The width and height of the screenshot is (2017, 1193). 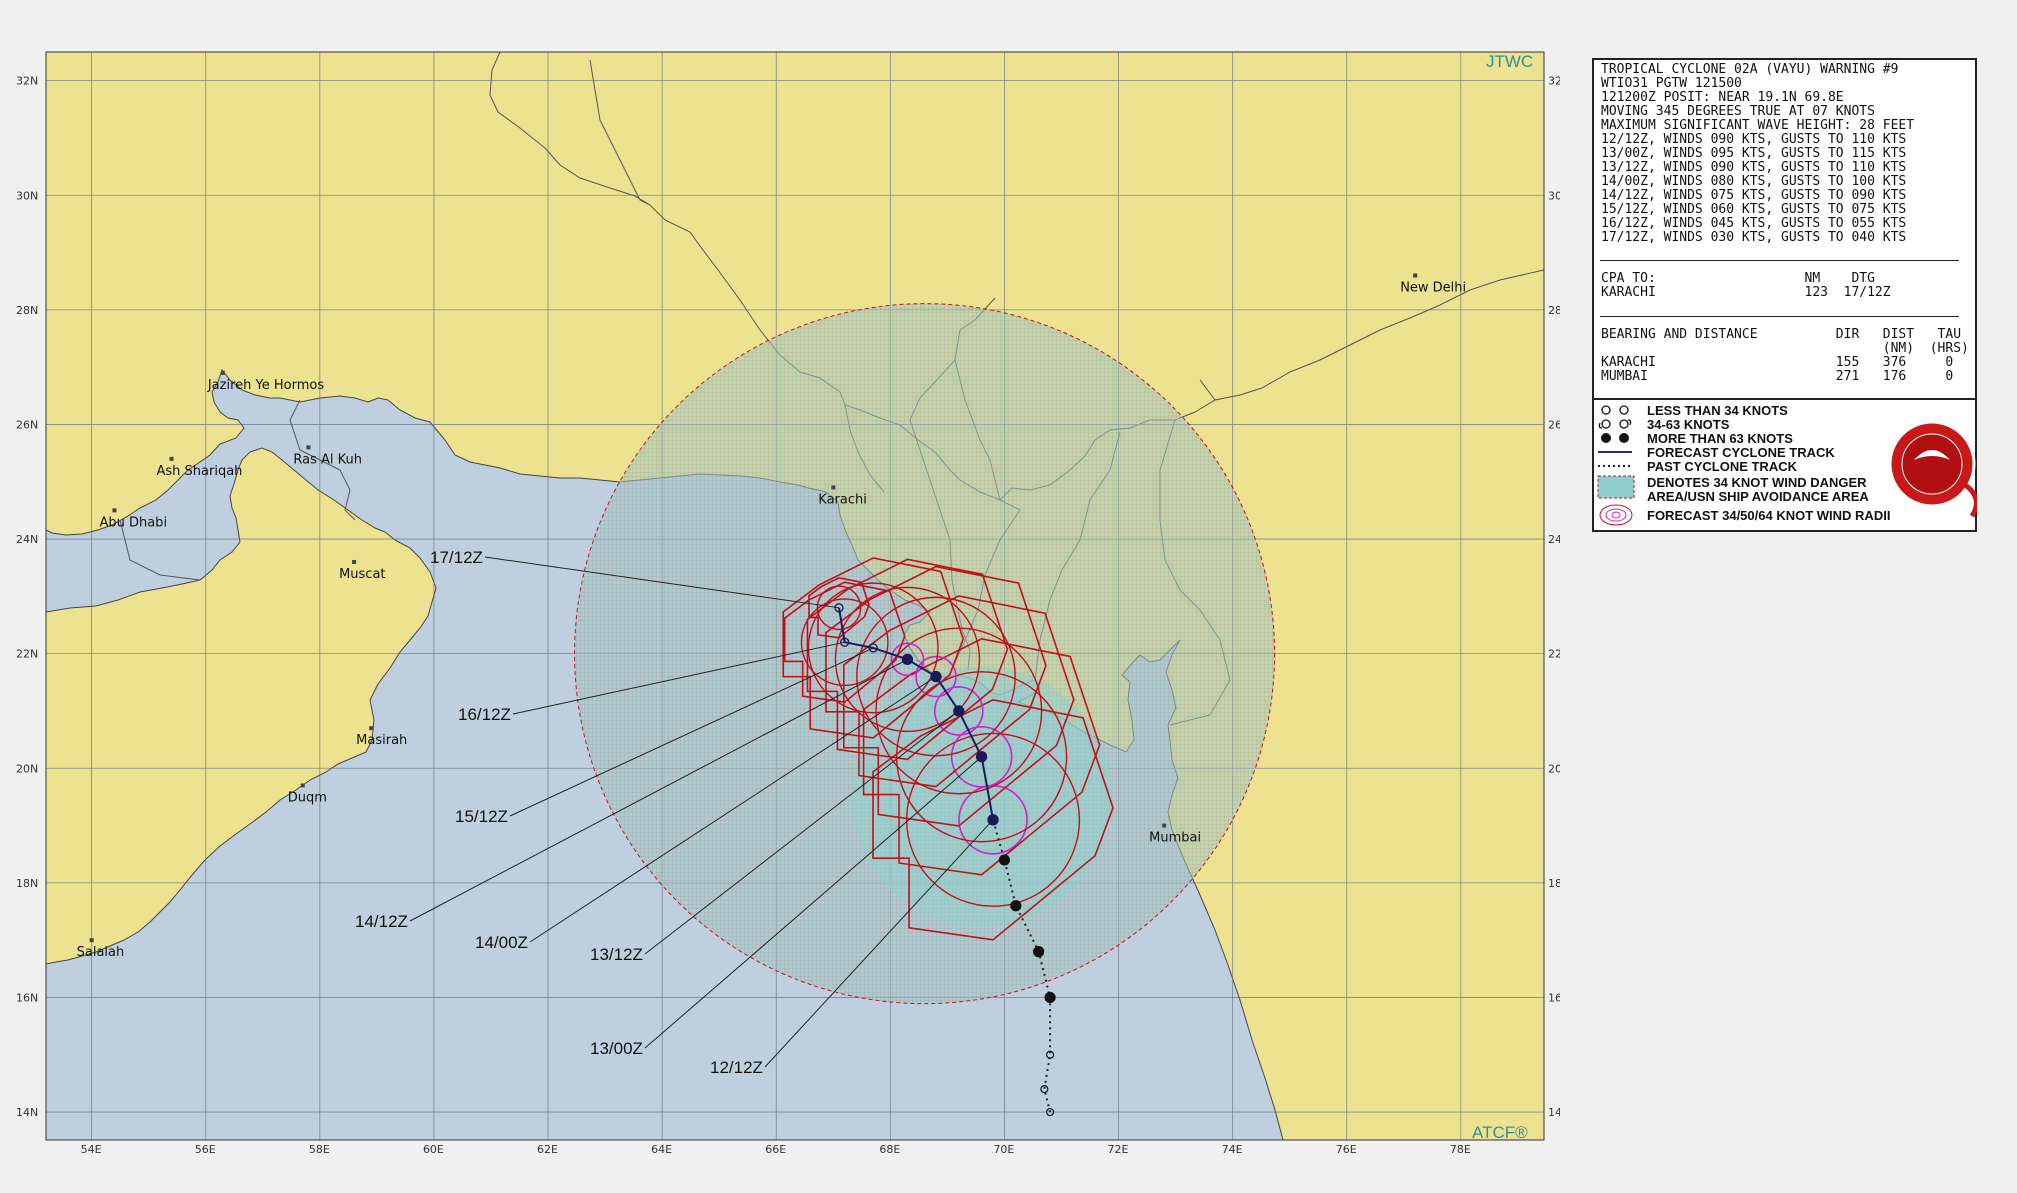 I want to click on jtwc-seal, so click(x=1932, y=469).